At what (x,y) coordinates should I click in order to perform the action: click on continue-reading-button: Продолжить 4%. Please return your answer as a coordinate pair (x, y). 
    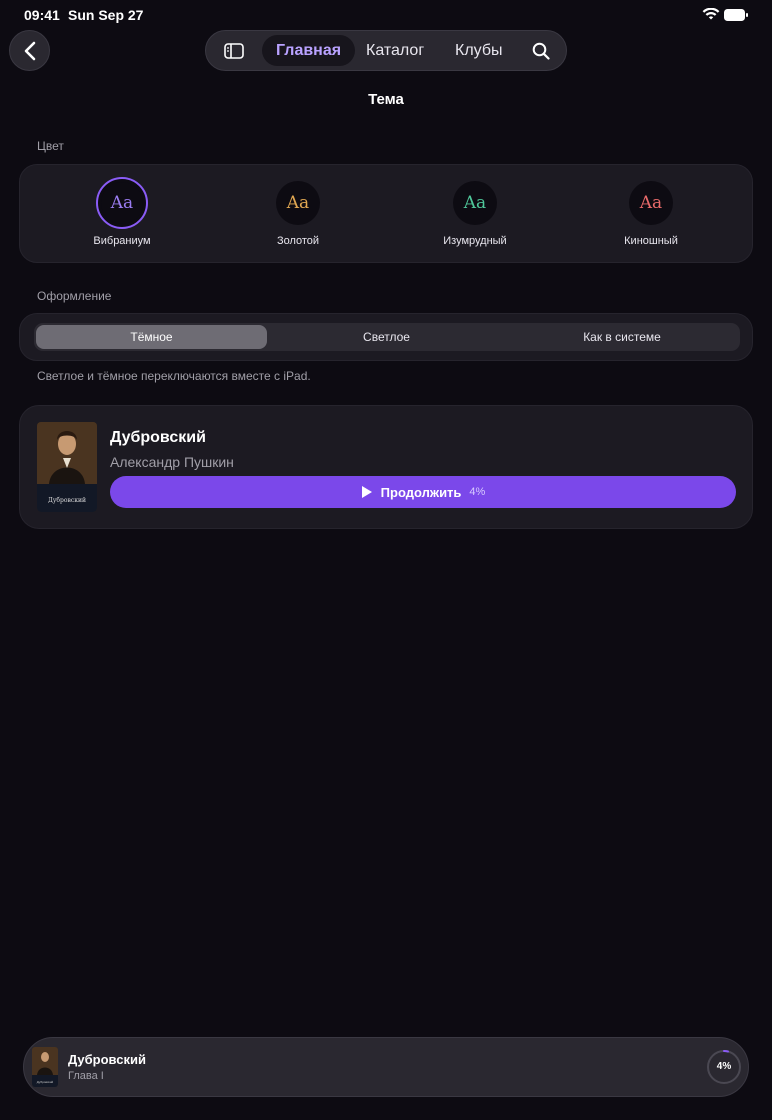
    Looking at the image, I should click on (423, 492).